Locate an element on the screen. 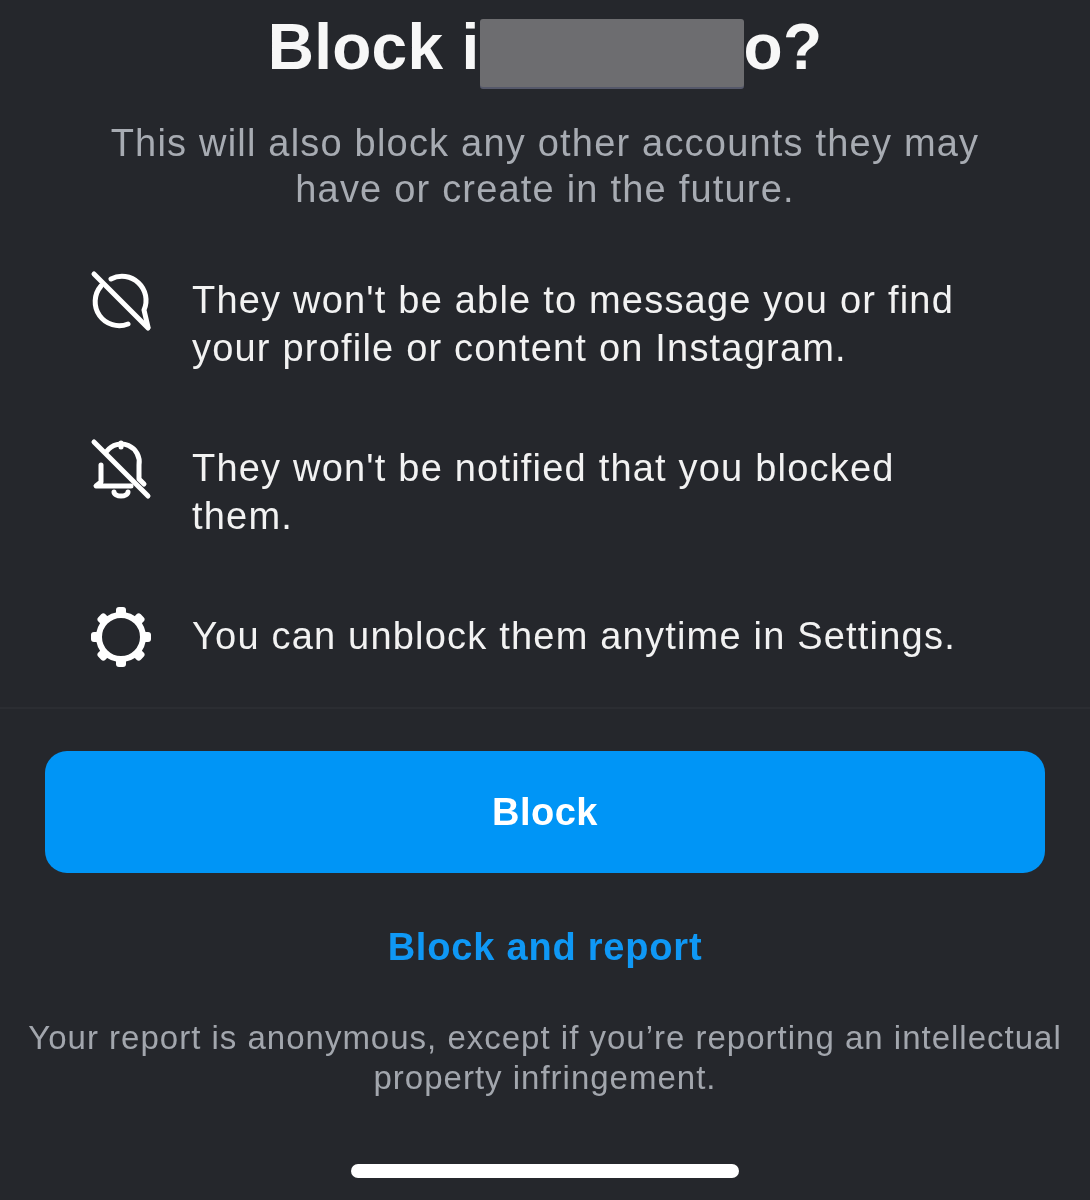 The width and height of the screenshot is (1090, 1200). info-text: They won't be notified that you blocked them. is located at coordinates (544, 492).